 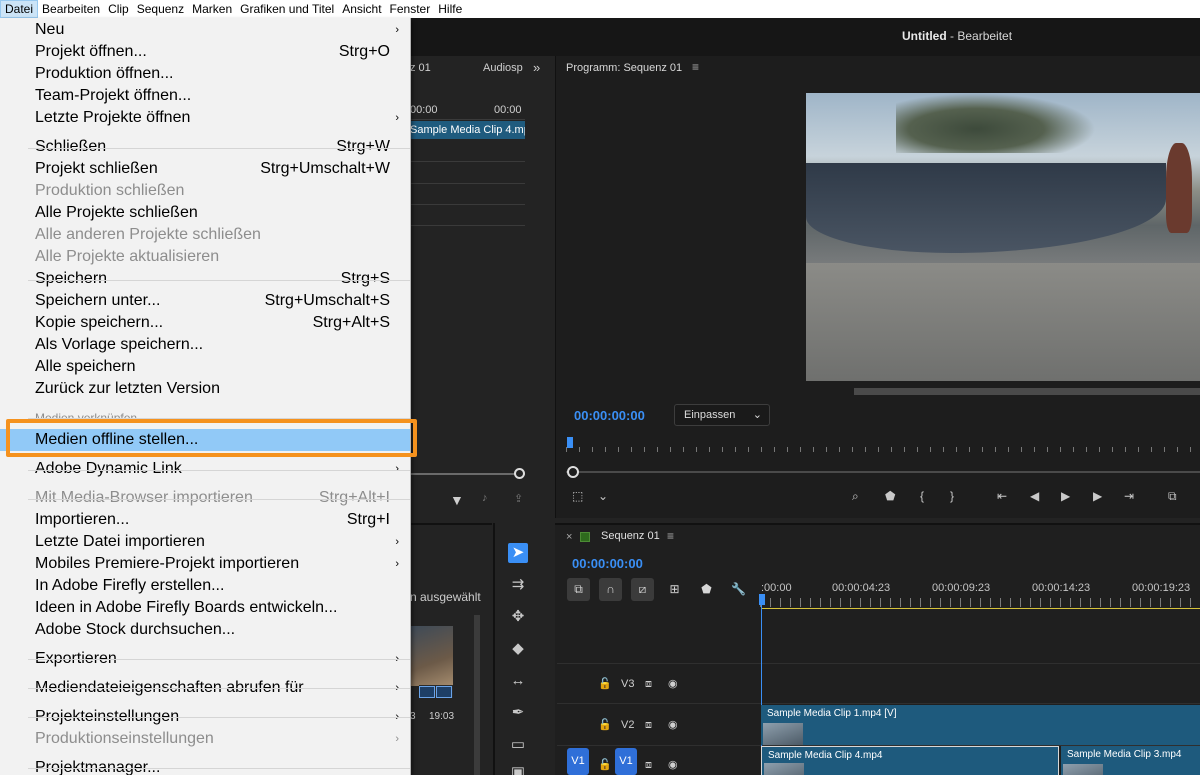 What do you see at coordinates (1034, 496) in the screenshot?
I see `step-back-icon: ◀` at bounding box center [1034, 496].